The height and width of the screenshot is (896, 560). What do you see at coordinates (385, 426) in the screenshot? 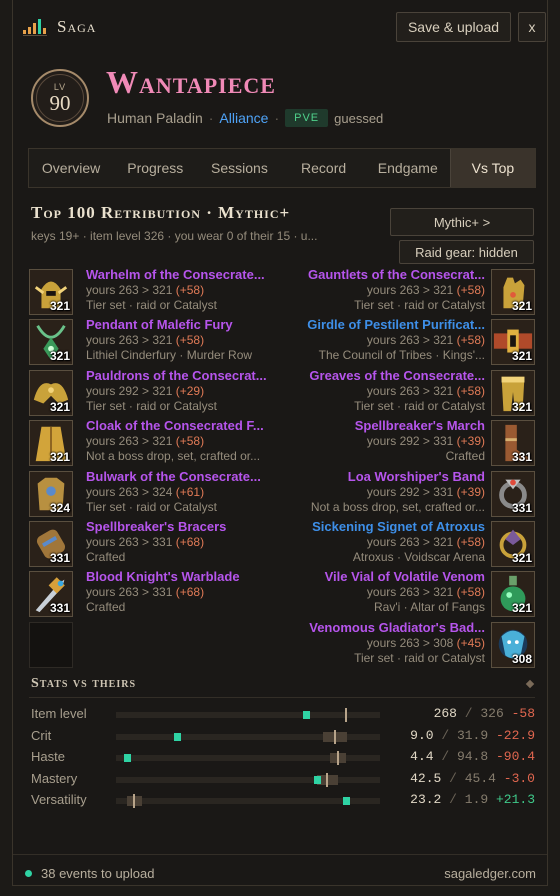
I see `gear-name: Spellbreaker's March` at bounding box center [385, 426].